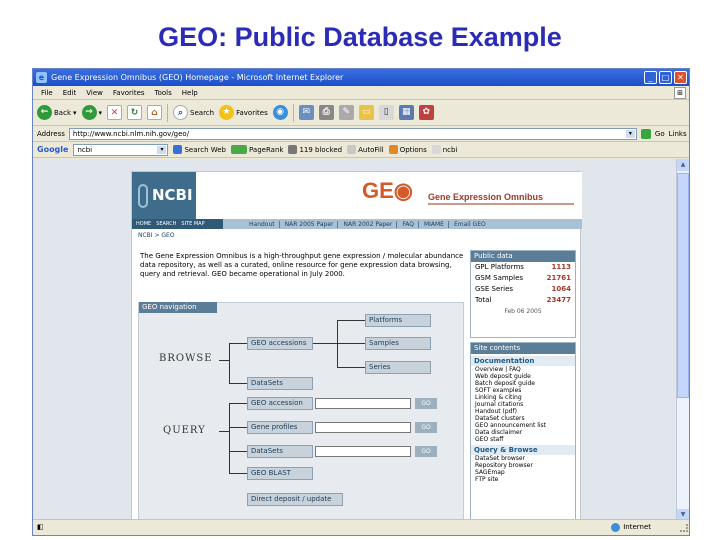 Image resolution: width=720 pixels, height=540 pixels. I want to click on doc-link: GEO staff, so click(523, 439).